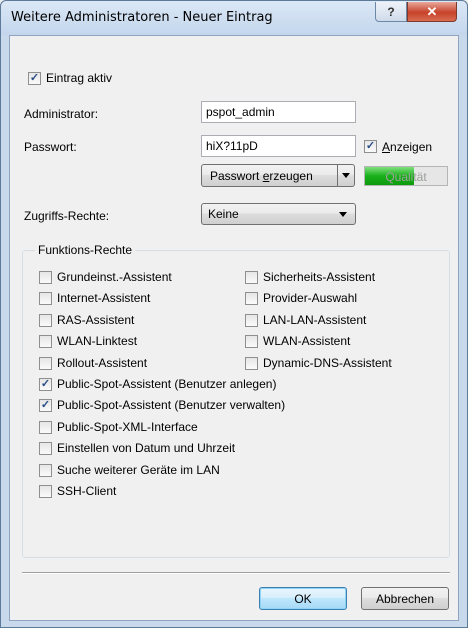  What do you see at coordinates (405, 598) in the screenshot?
I see `cancel-button: Abbrechen` at bounding box center [405, 598].